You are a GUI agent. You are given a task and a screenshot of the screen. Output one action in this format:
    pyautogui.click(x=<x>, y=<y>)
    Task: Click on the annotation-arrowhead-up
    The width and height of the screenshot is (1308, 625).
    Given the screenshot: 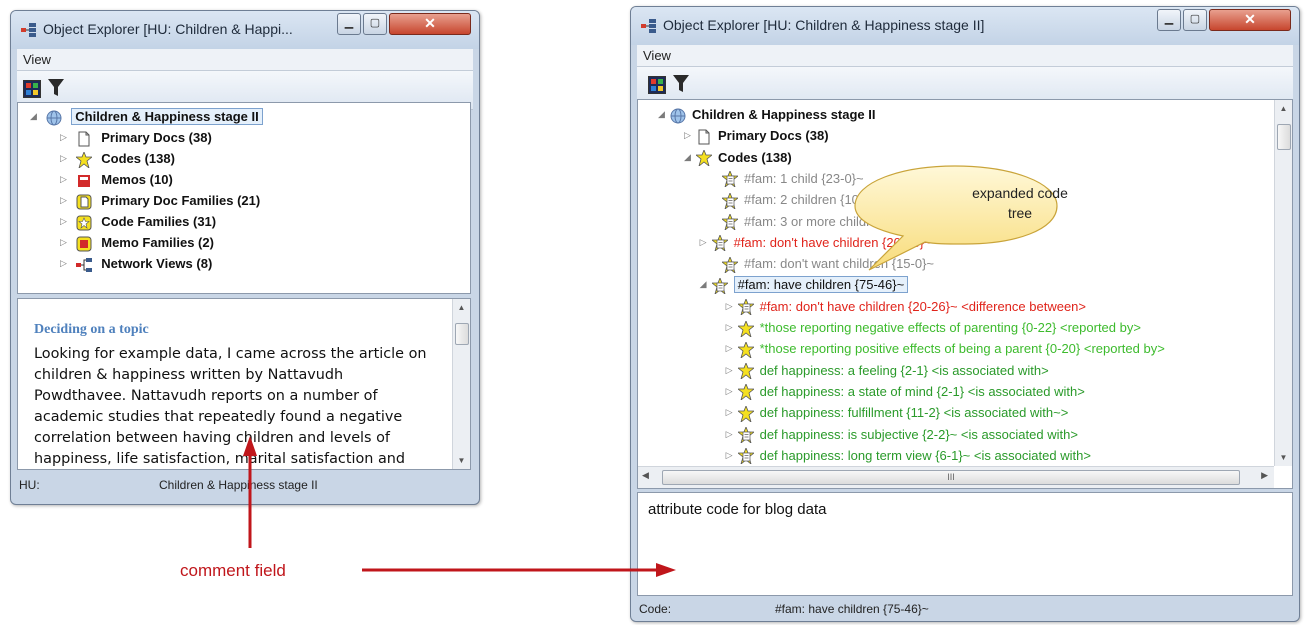 What is the action you would take?
    pyautogui.click(x=250, y=446)
    